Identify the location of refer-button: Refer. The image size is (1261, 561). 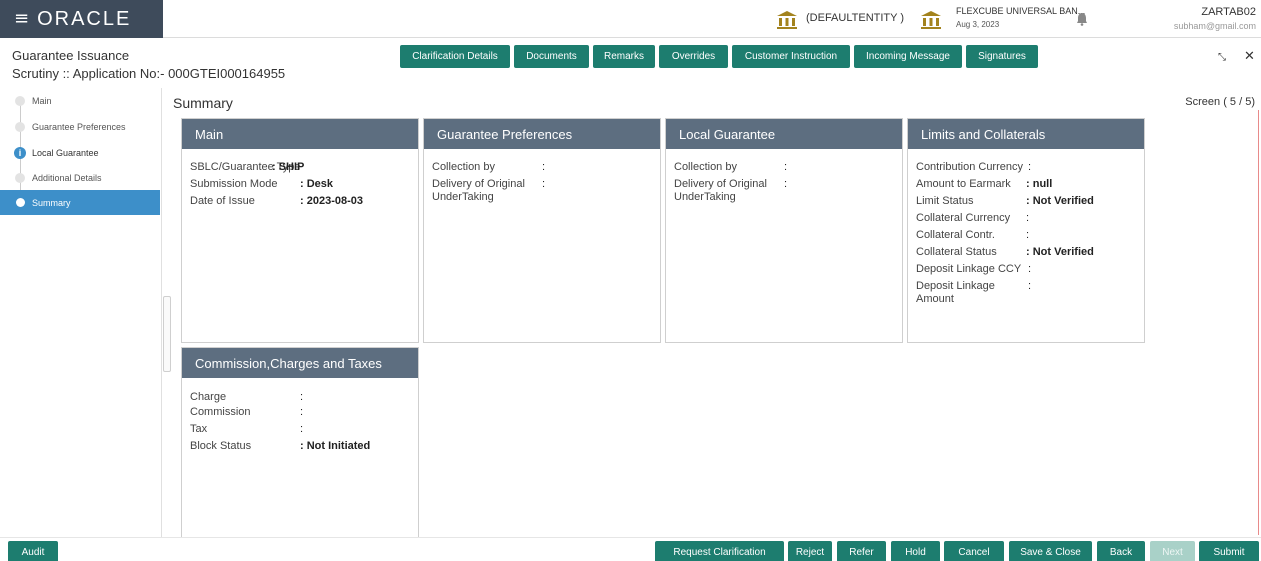
(861, 551).